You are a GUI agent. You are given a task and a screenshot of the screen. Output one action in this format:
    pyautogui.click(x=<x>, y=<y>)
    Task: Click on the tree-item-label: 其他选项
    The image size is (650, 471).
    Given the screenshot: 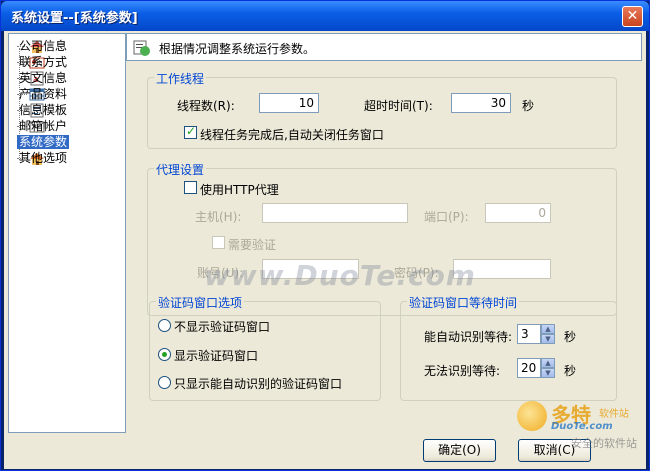 What is the action you would take?
    pyautogui.click(x=43, y=158)
    